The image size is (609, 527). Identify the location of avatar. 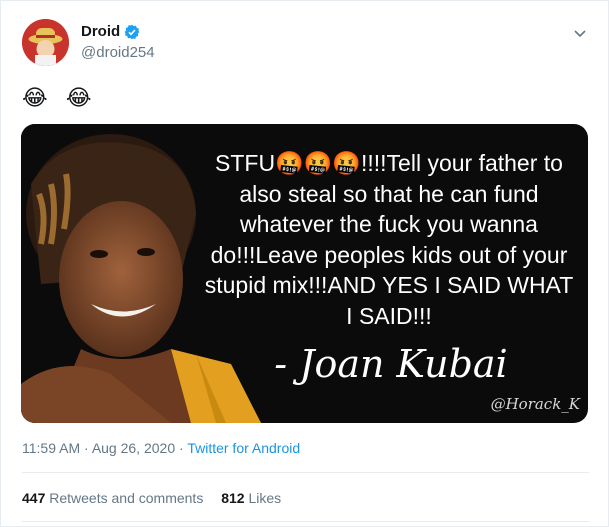
(45, 42).